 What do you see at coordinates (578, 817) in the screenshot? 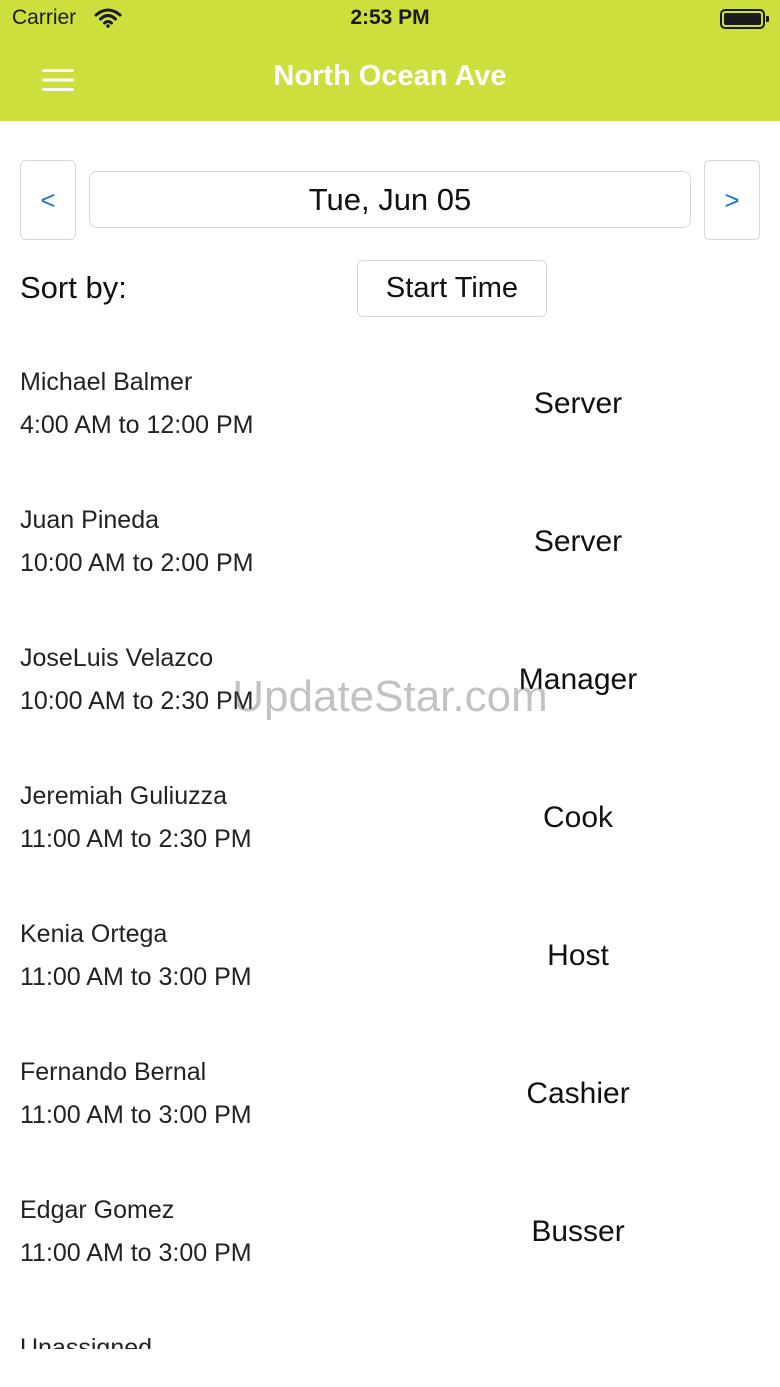
I see `shift-role: Cook` at bounding box center [578, 817].